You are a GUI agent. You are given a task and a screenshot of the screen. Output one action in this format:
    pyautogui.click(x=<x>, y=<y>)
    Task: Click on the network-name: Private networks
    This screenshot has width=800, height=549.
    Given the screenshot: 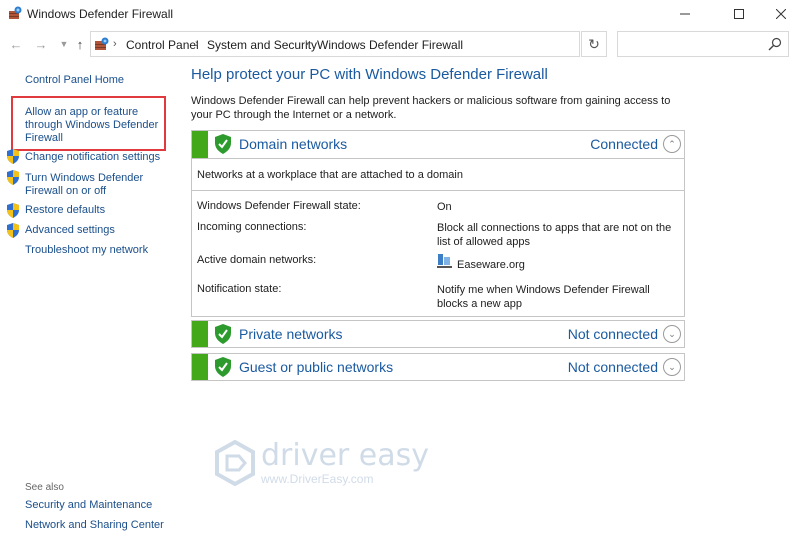 What is the action you would take?
    pyautogui.click(x=291, y=334)
    